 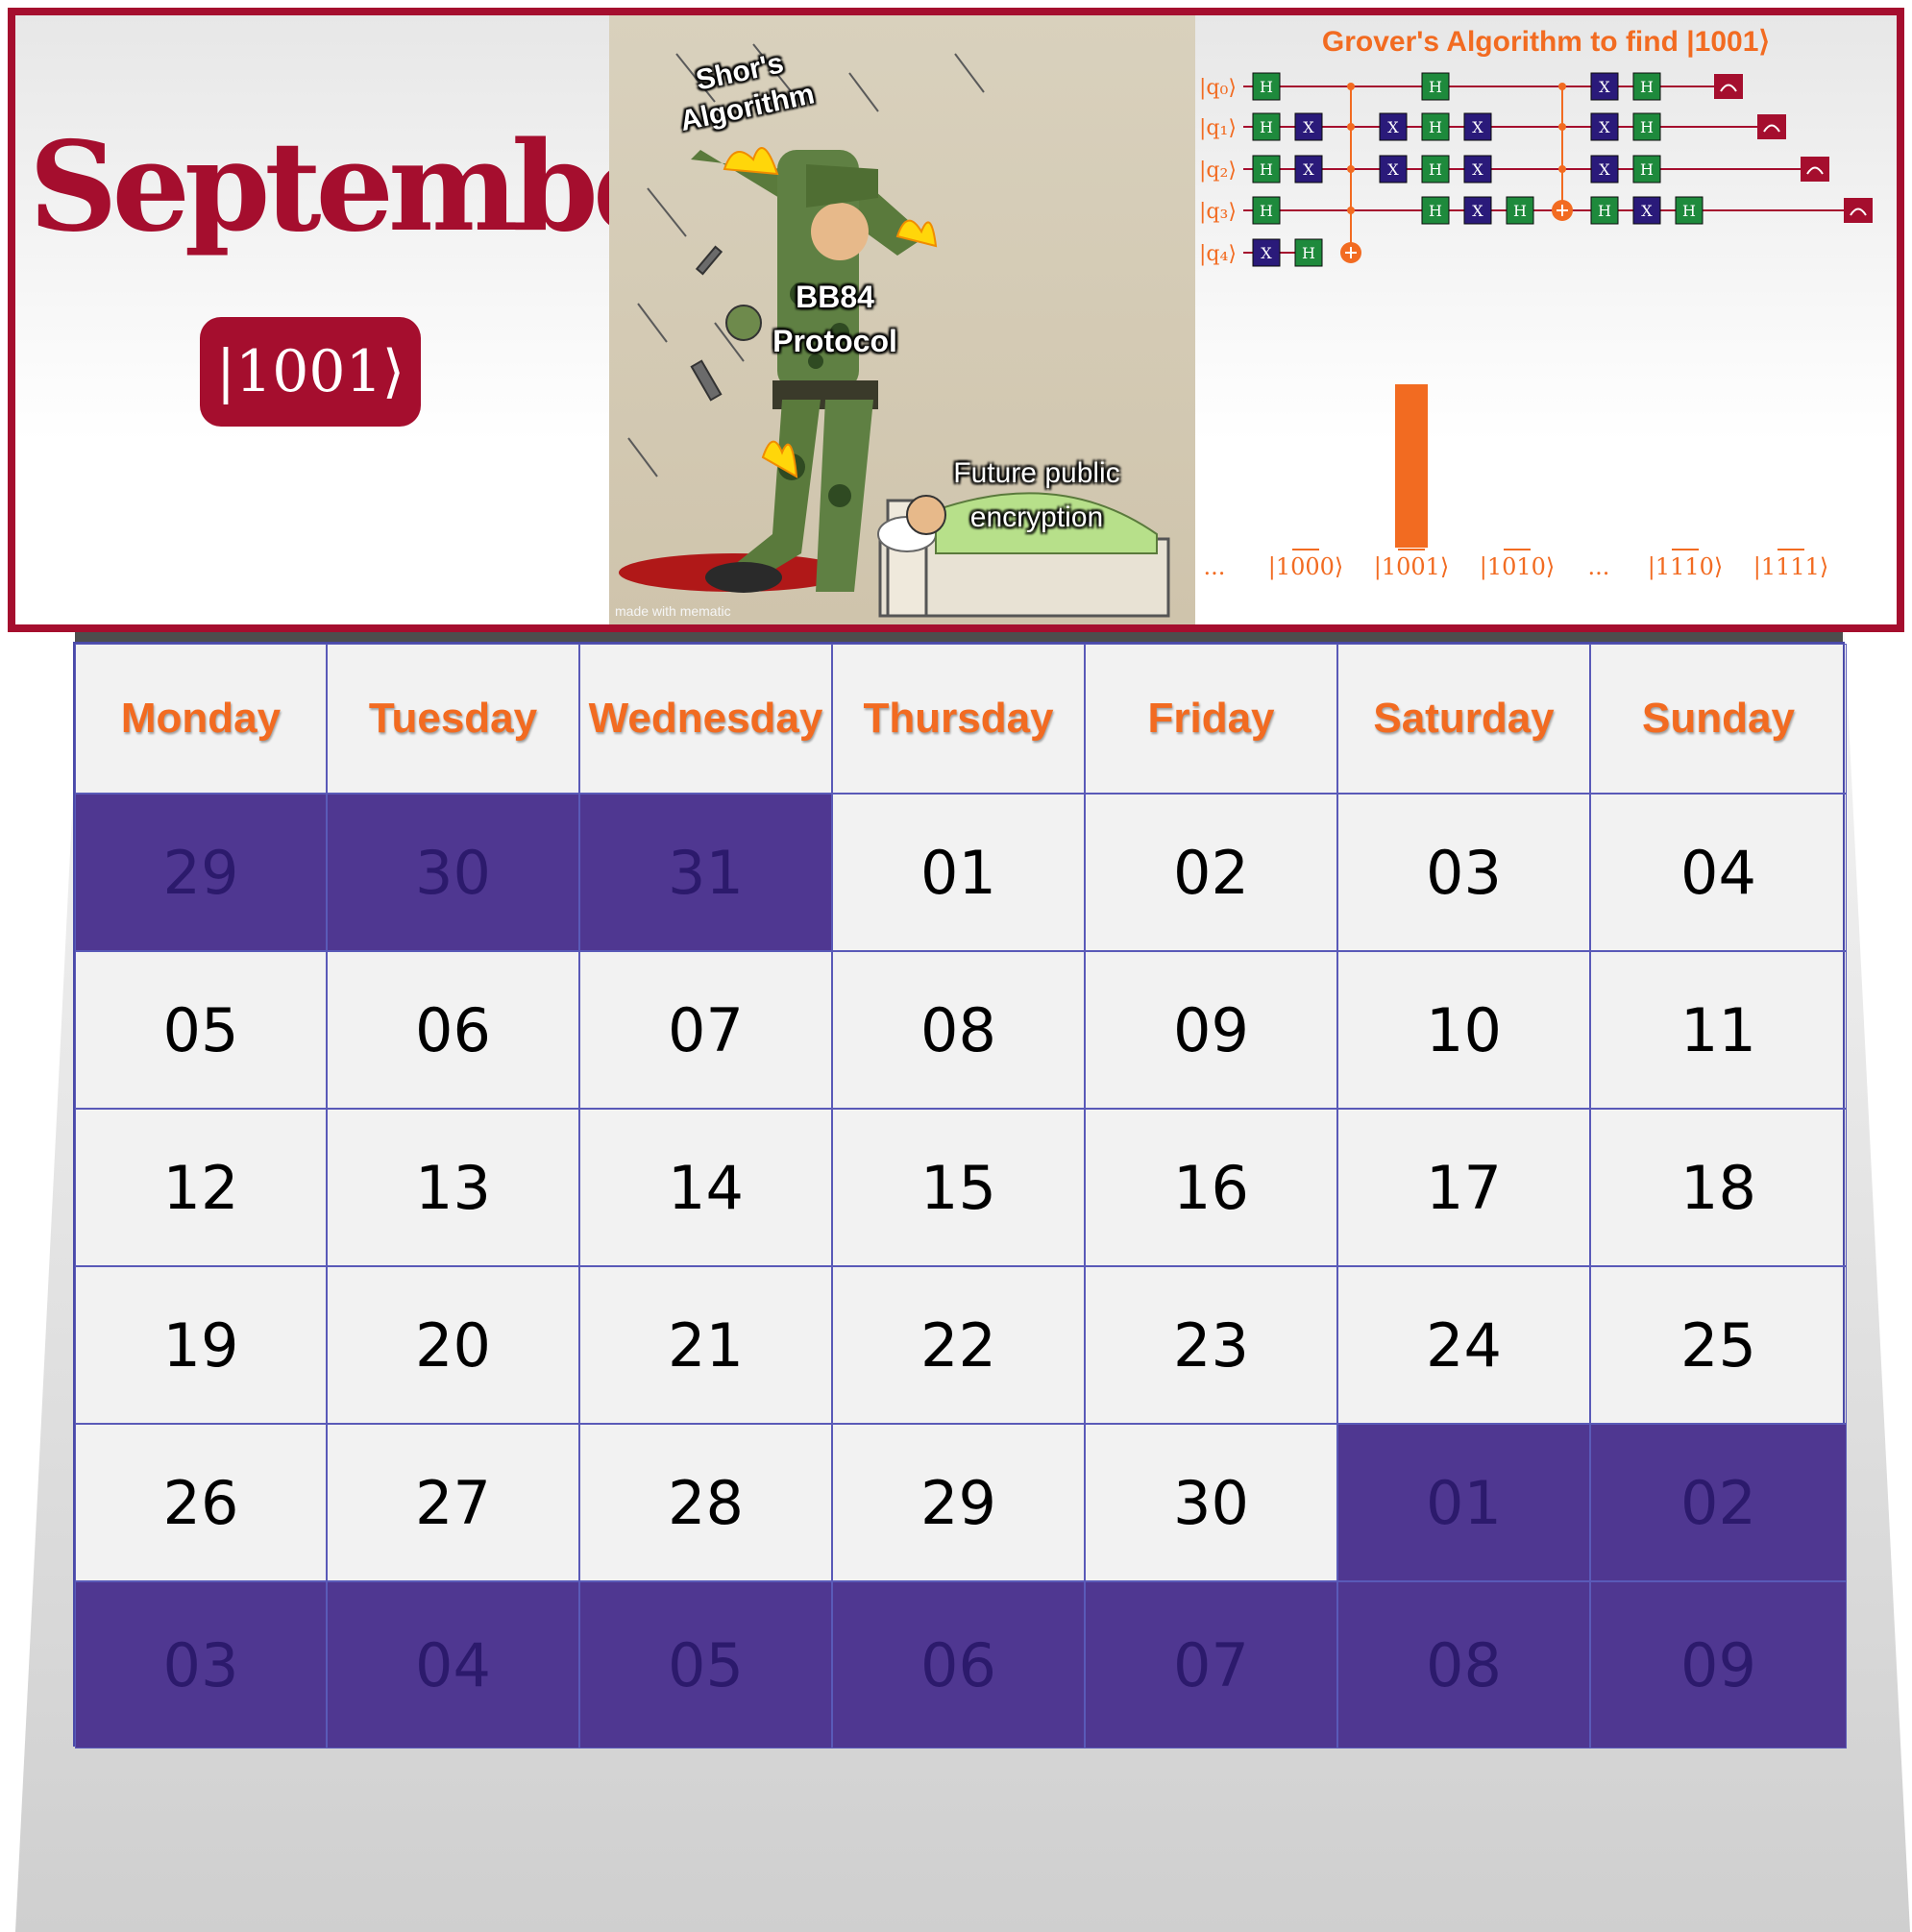 I want to click on calendar-day-out-of-month: 05, so click(x=705, y=1665).